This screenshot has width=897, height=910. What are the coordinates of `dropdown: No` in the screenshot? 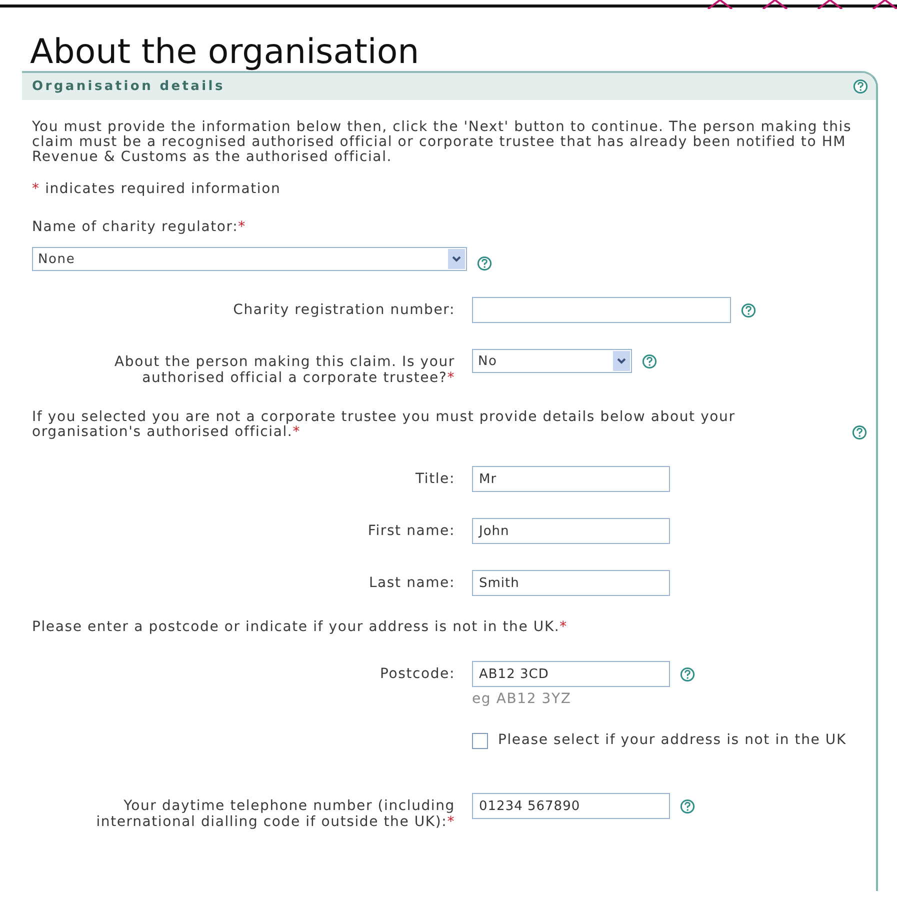 It's located at (552, 361).